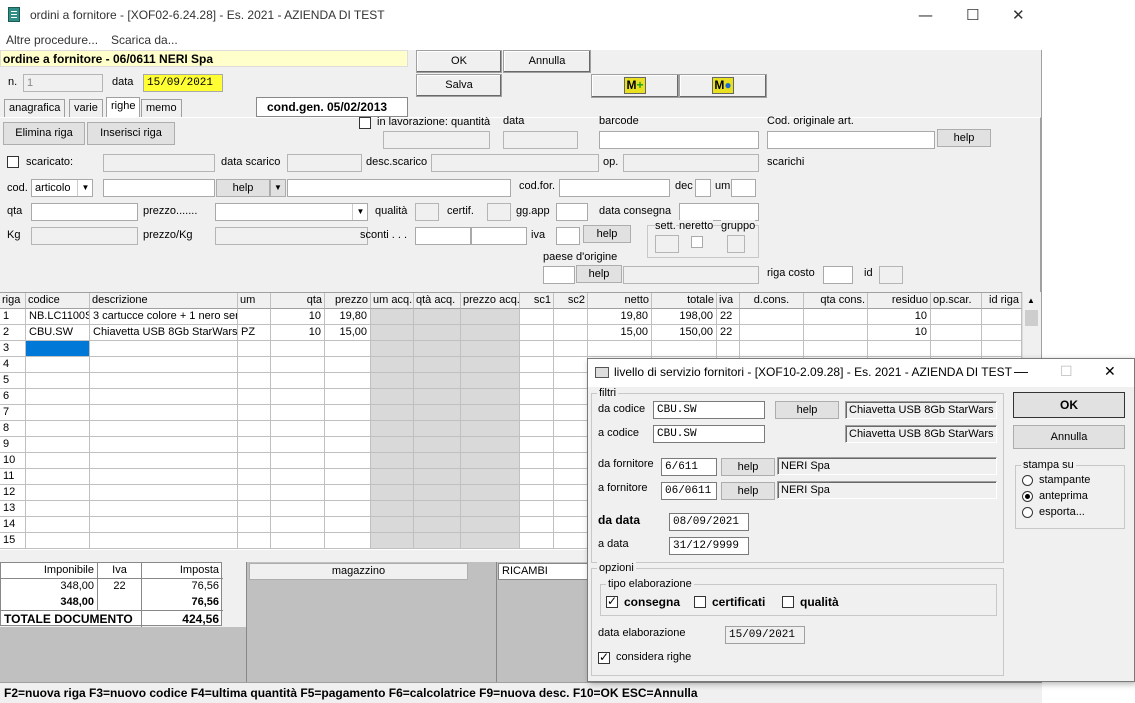 The width and height of the screenshot is (1135, 703). Describe the element at coordinates (1002, 333) in the screenshot. I see `cell-id-riga` at that location.